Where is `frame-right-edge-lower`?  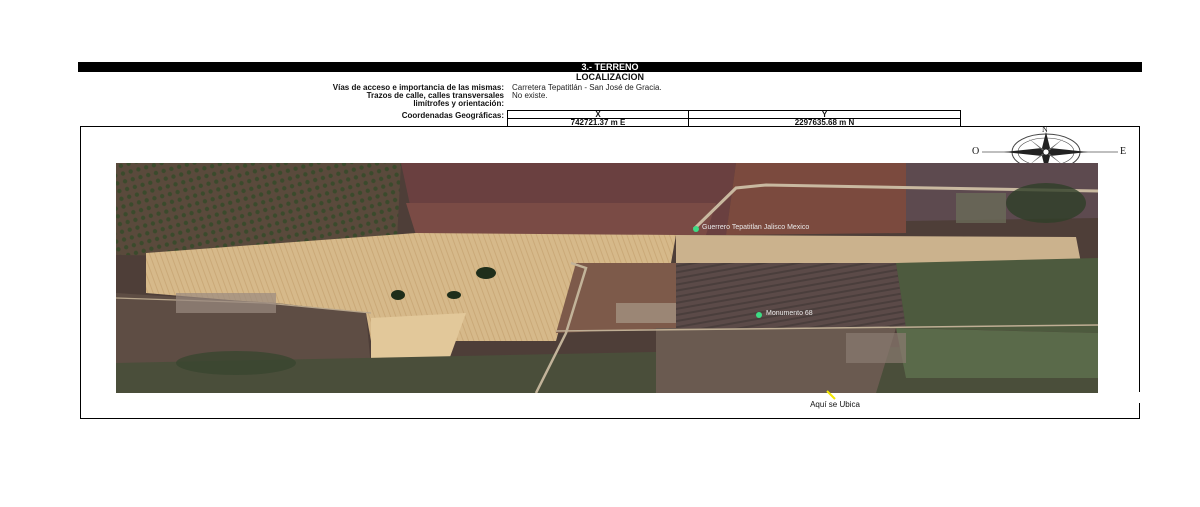
frame-right-edge-lower is located at coordinates (1139, 410).